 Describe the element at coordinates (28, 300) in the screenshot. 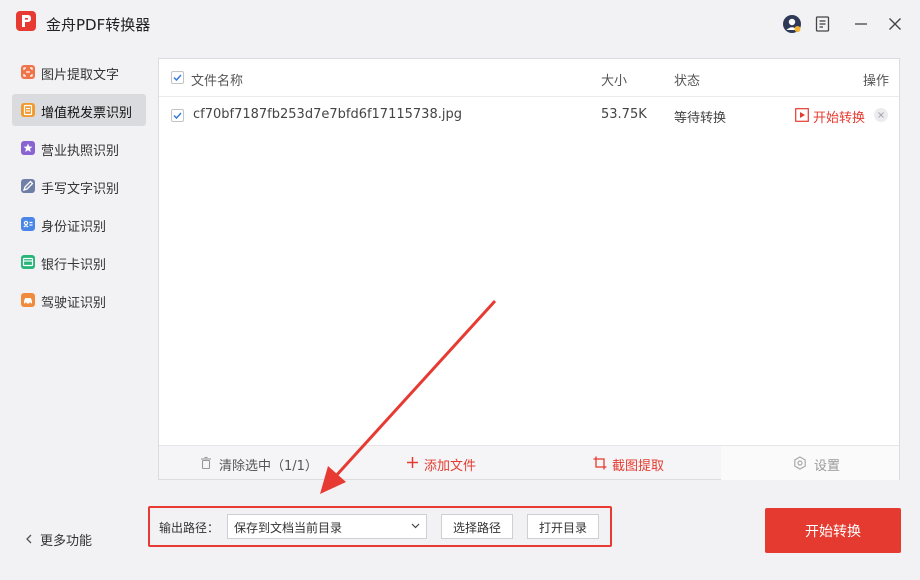

I see `car-icon` at that location.